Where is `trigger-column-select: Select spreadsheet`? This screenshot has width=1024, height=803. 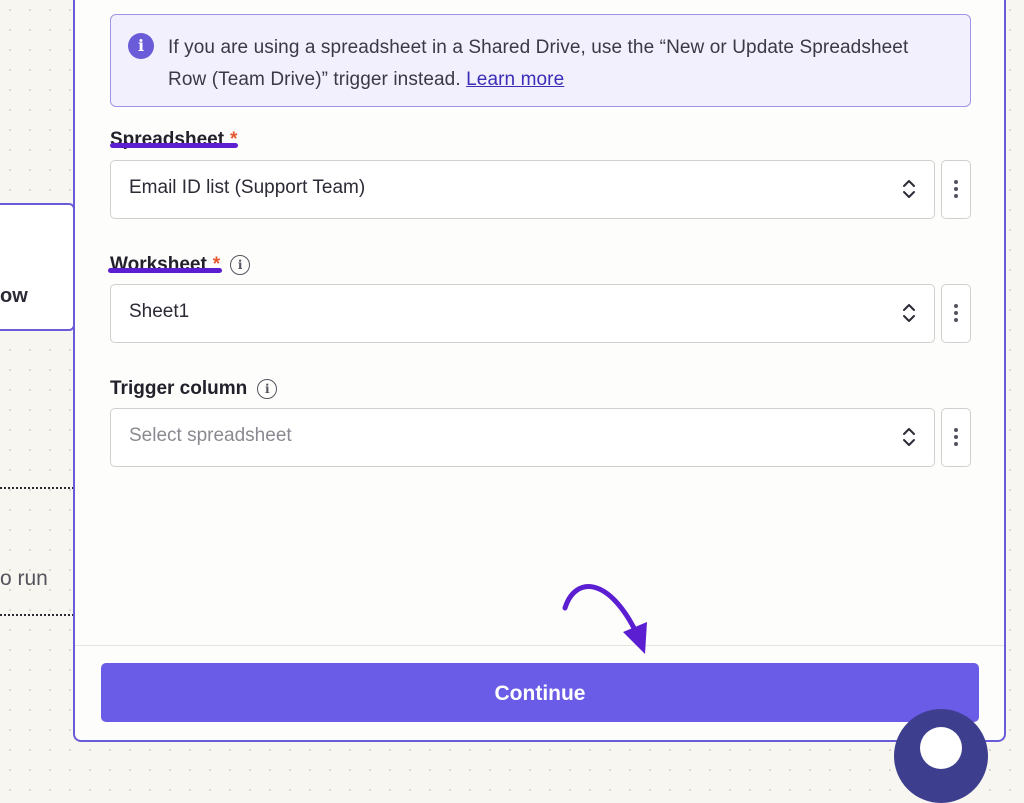 trigger-column-select: Select spreadsheet is located at coordinates (522, 437).